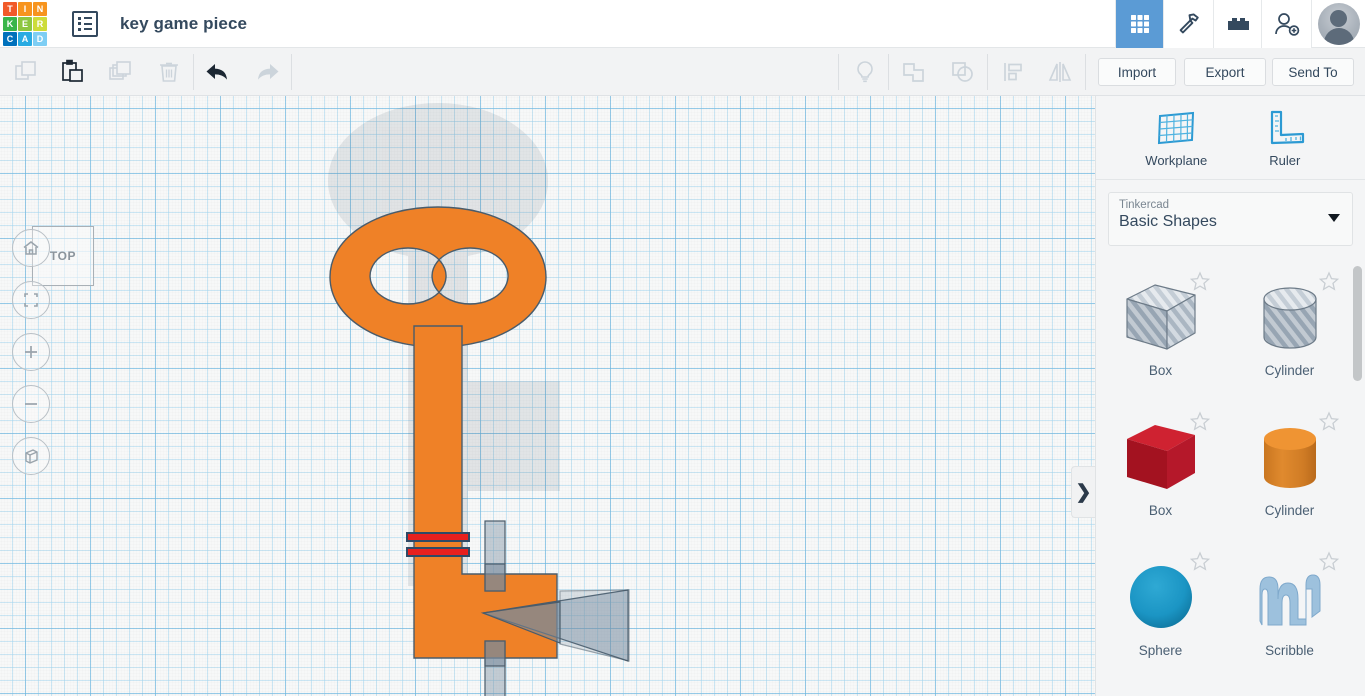 This screenshot has height=696, width=1365. I want to click on grid-gallery-icon, so click(1139, 24).